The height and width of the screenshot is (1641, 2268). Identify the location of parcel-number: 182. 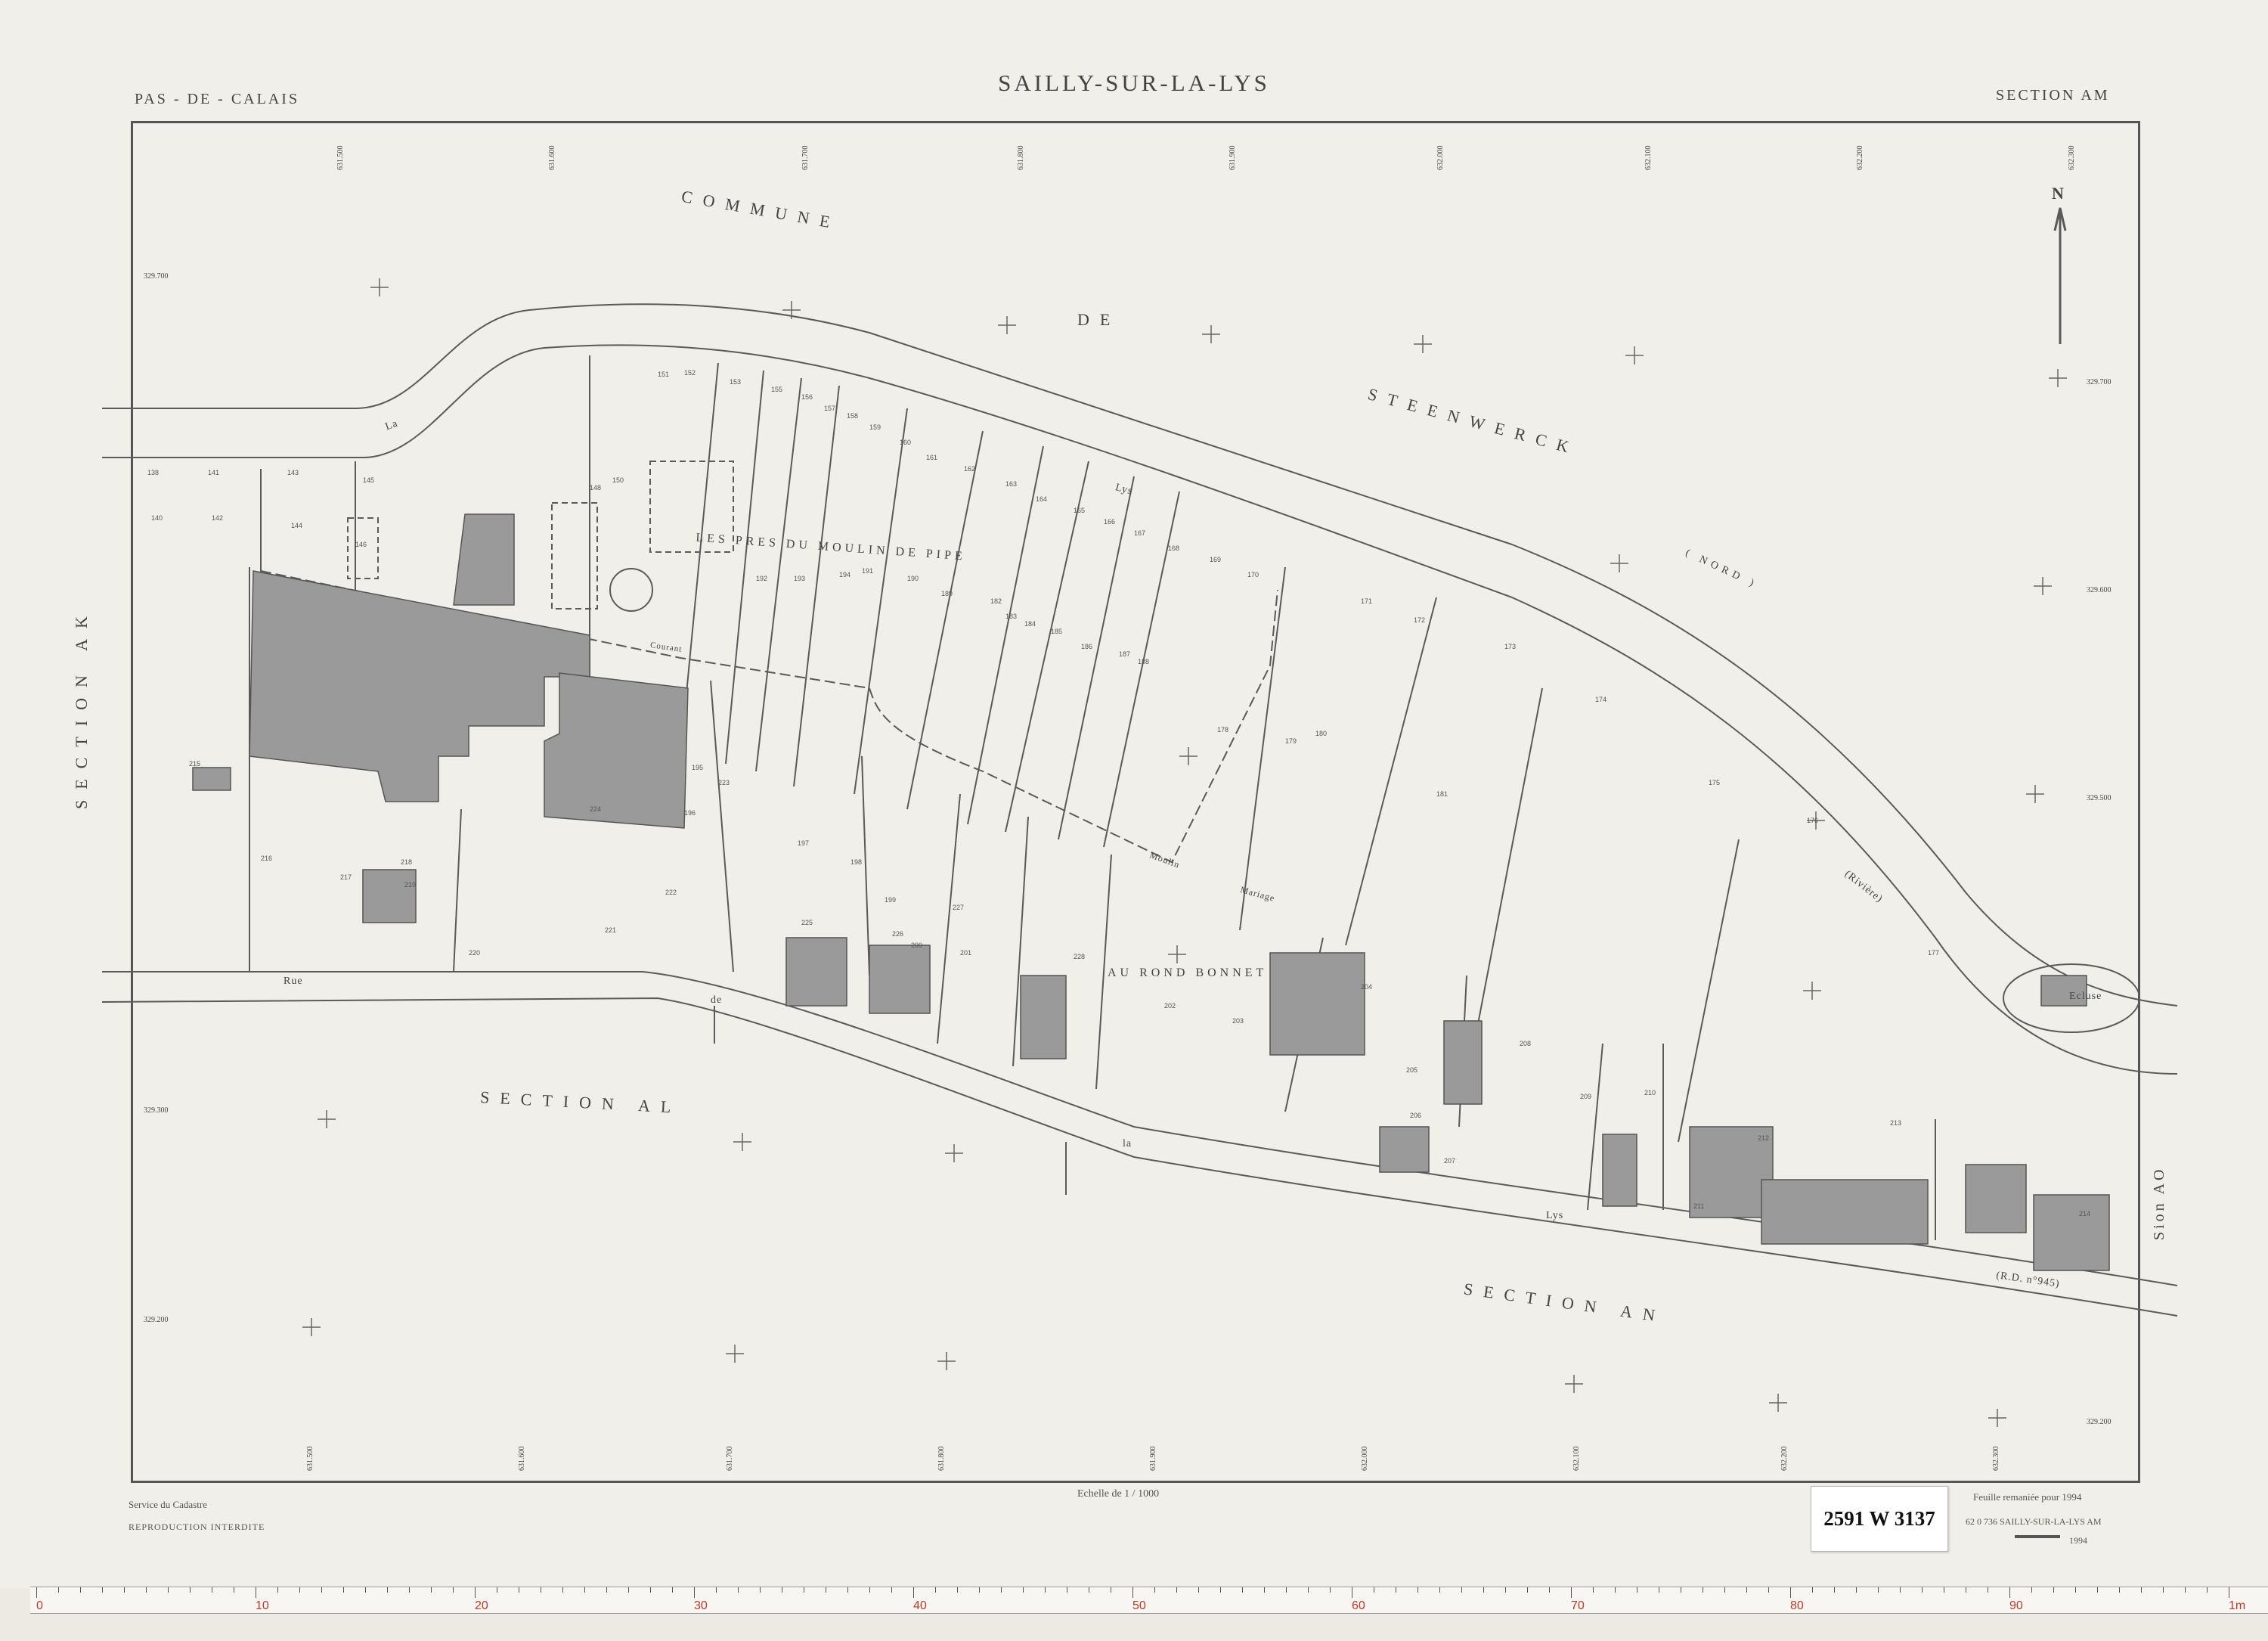
(996, 601).